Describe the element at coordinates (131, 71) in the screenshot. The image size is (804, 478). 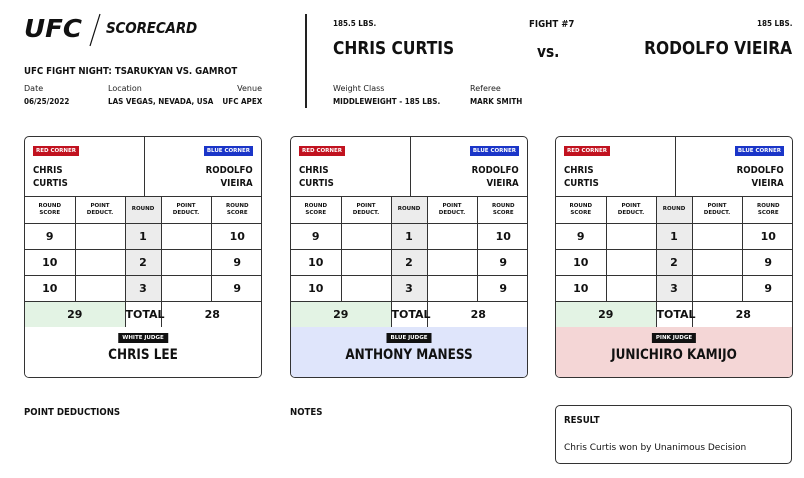
I see `event-name: UFC FIGHT NIGHT: TSARUKYAN VS. GAMROT` at that location.